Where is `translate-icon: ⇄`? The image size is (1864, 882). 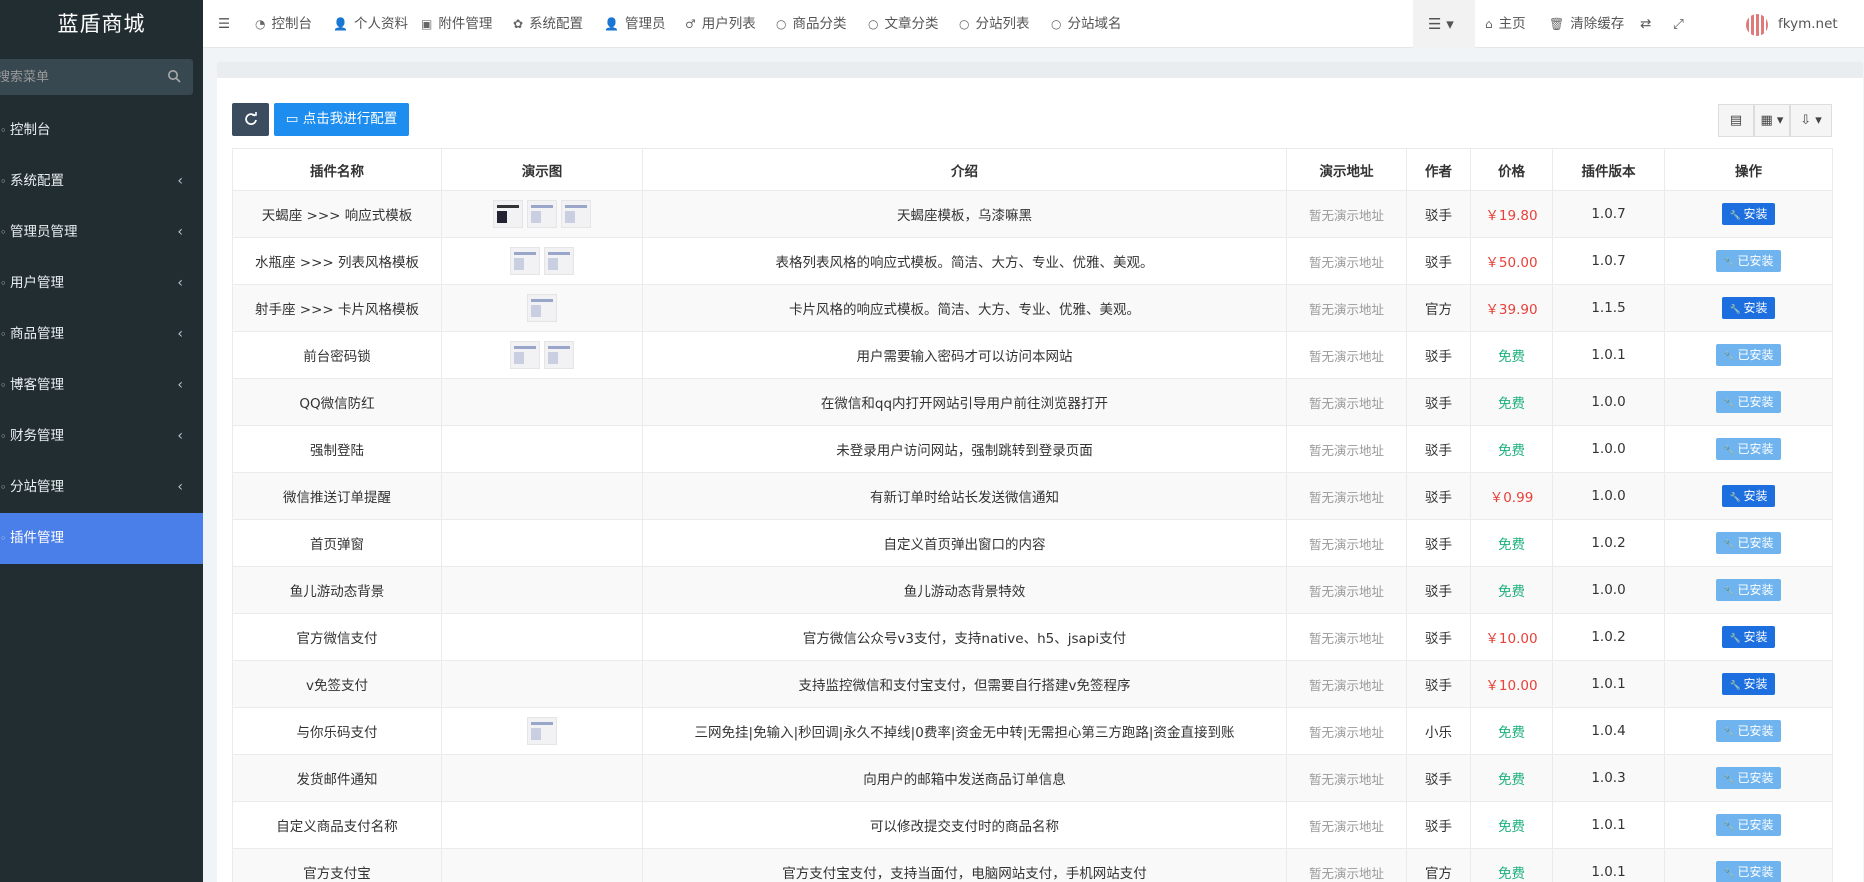
translate-icon: ⇄ is located at coordinates (1645, 24).